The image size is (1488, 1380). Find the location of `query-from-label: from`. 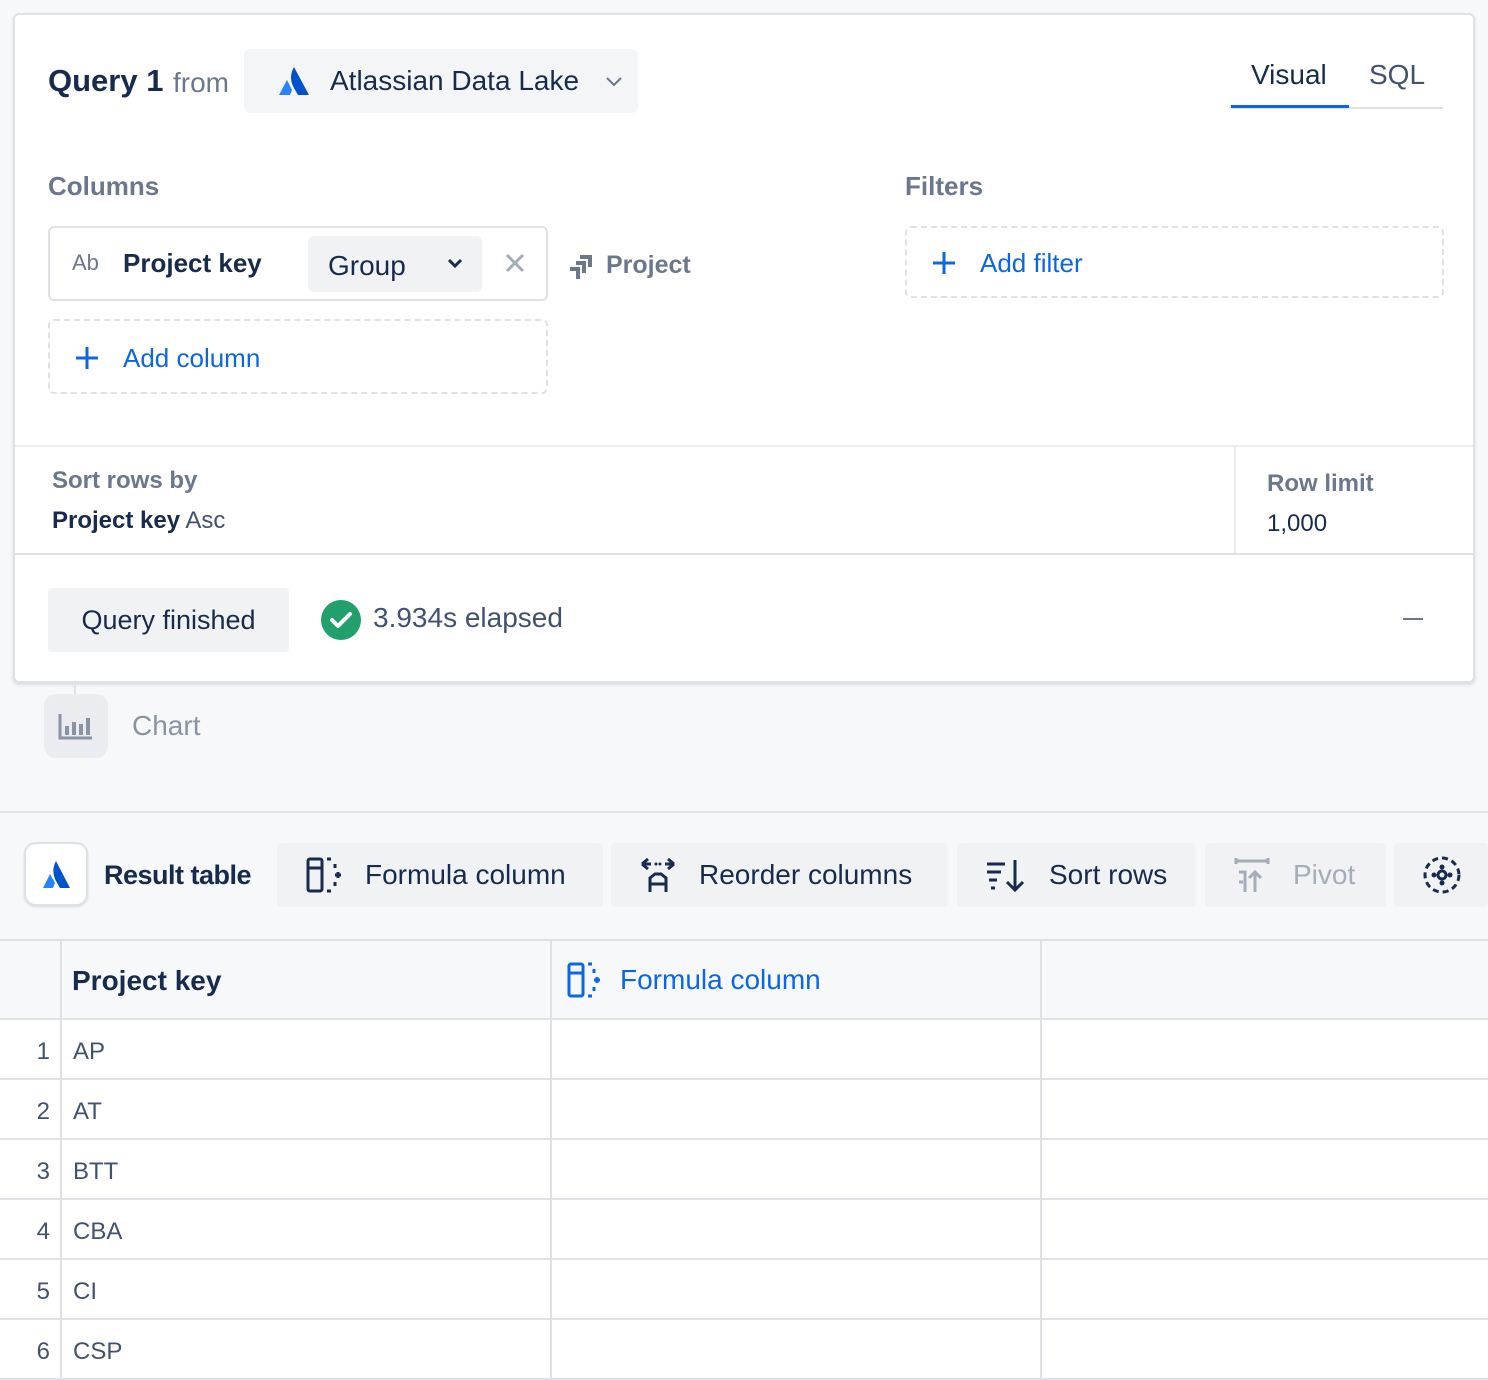

query-from-label: from is located at coordinates (201, 82).